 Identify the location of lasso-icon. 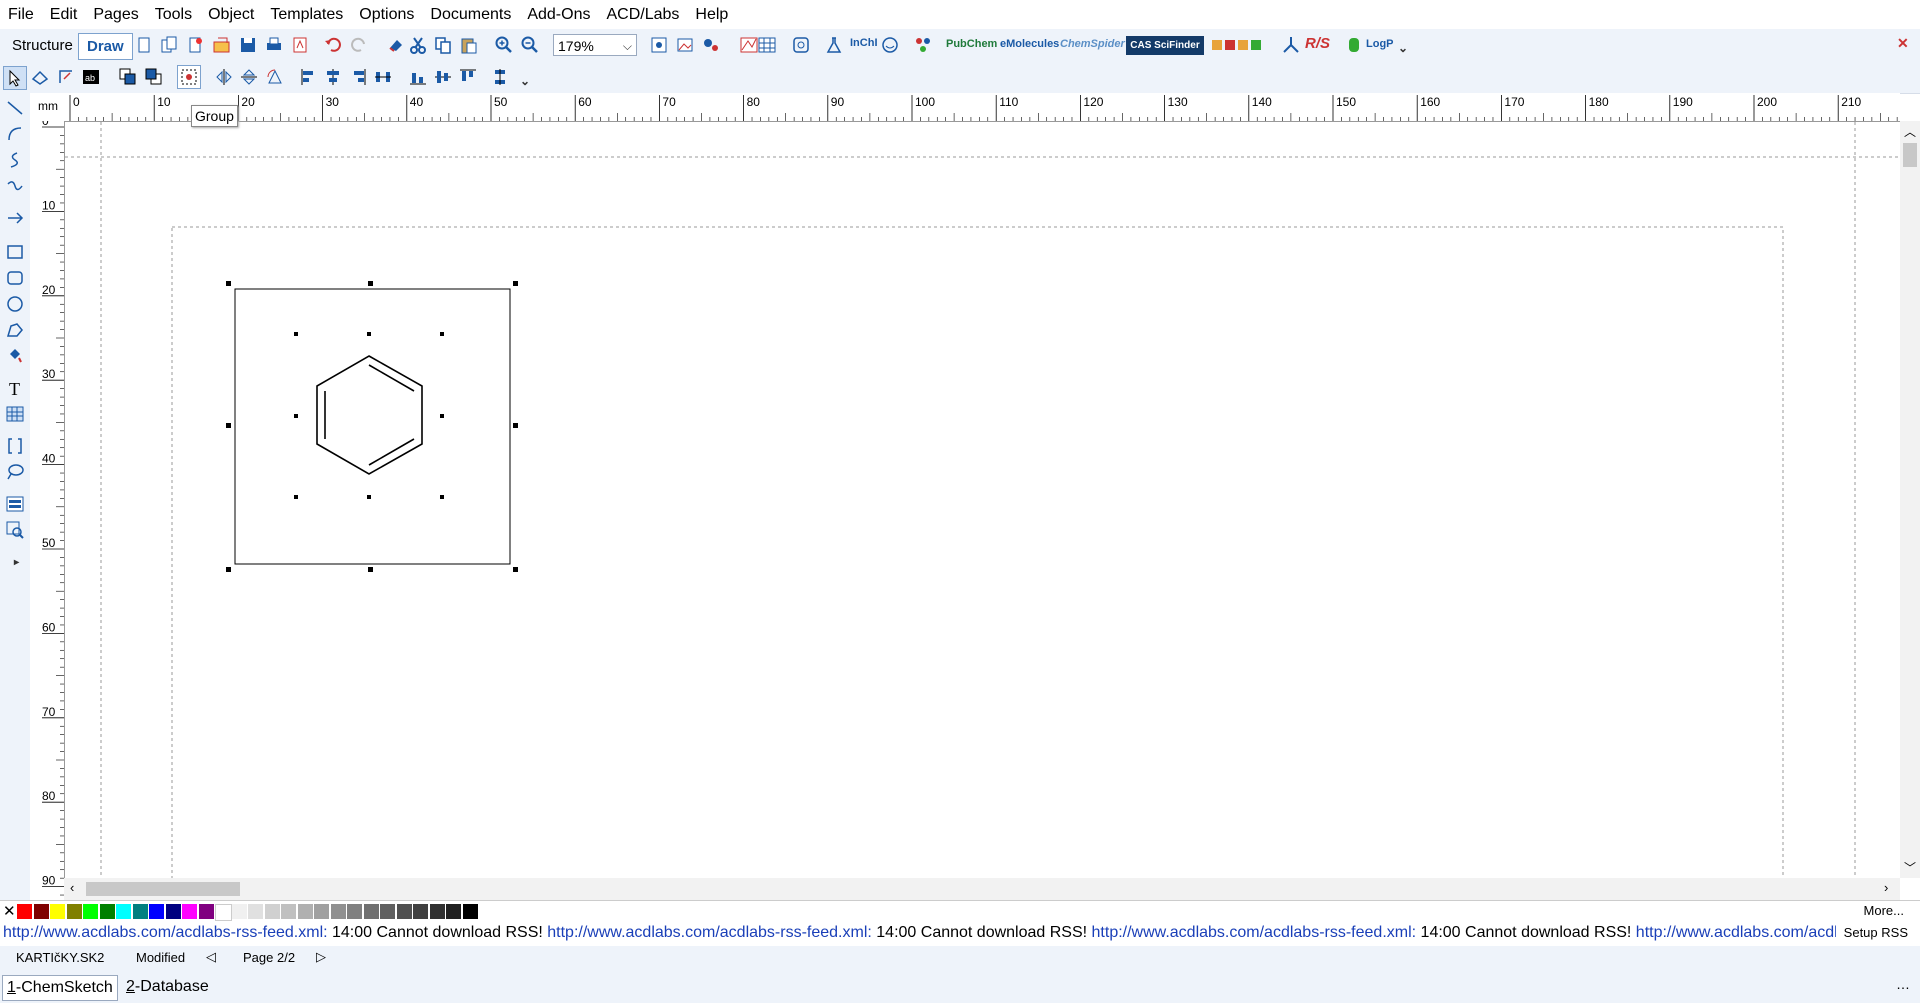
(40, 77).